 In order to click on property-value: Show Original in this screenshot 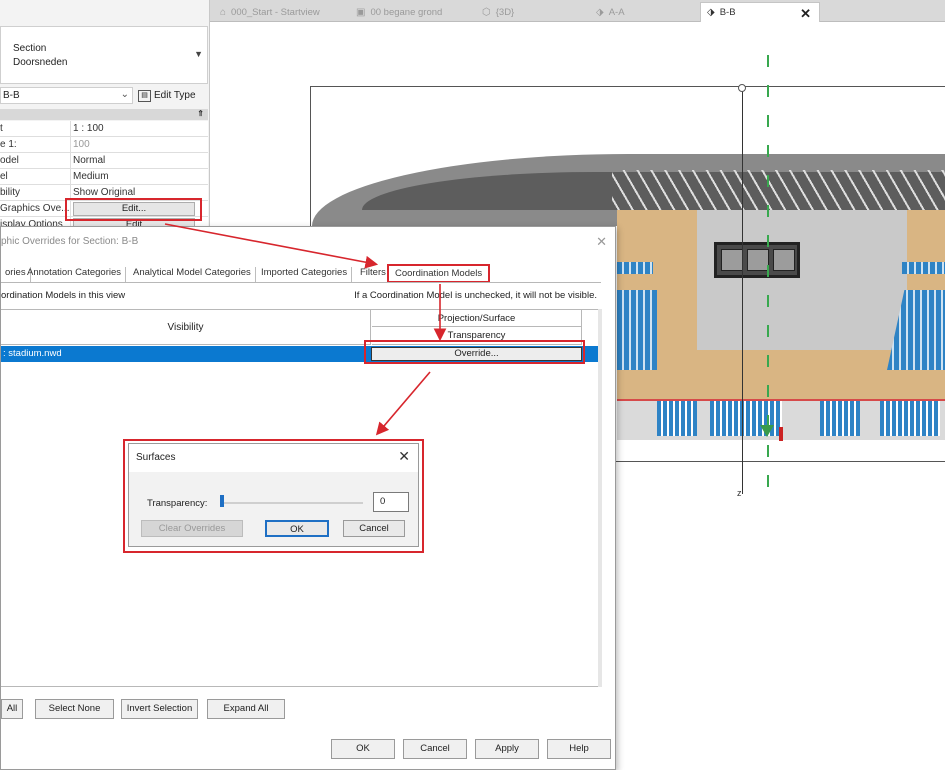, I will do `click(104, 192)`.